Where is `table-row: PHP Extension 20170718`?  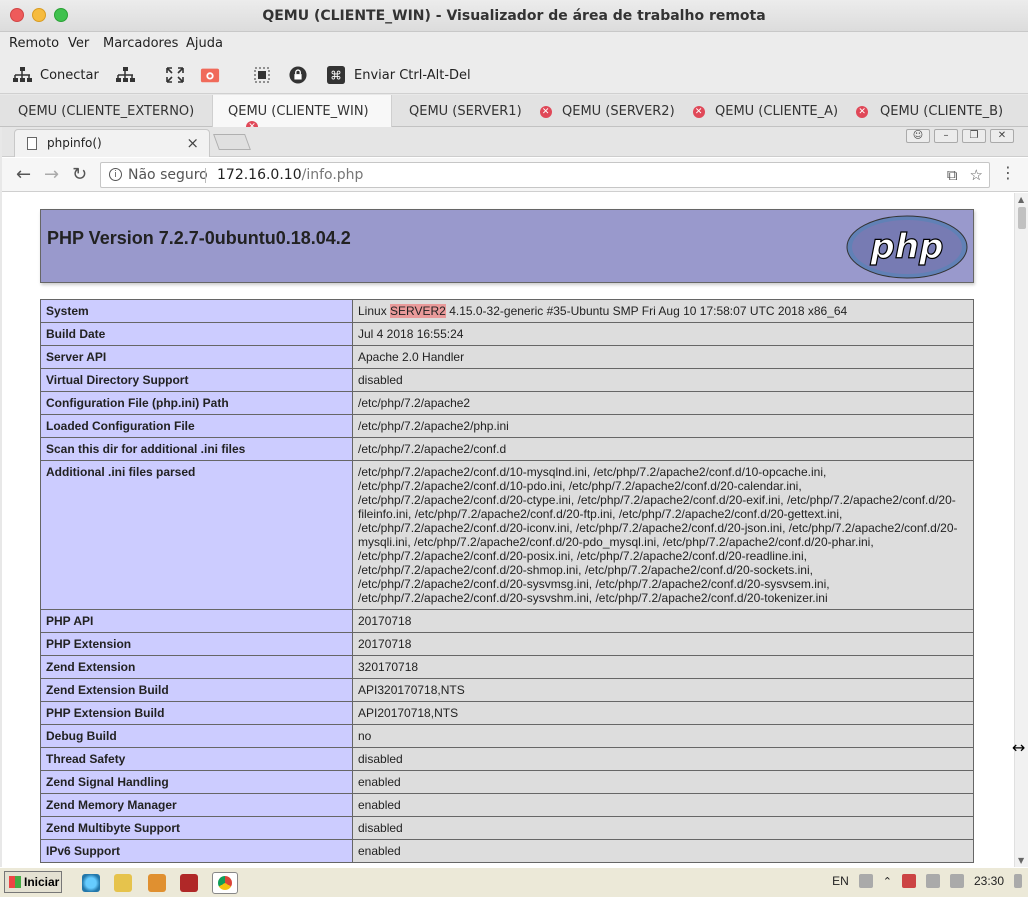
table-row: PHP Extension 20170718 is located at coordinates (507, 644).